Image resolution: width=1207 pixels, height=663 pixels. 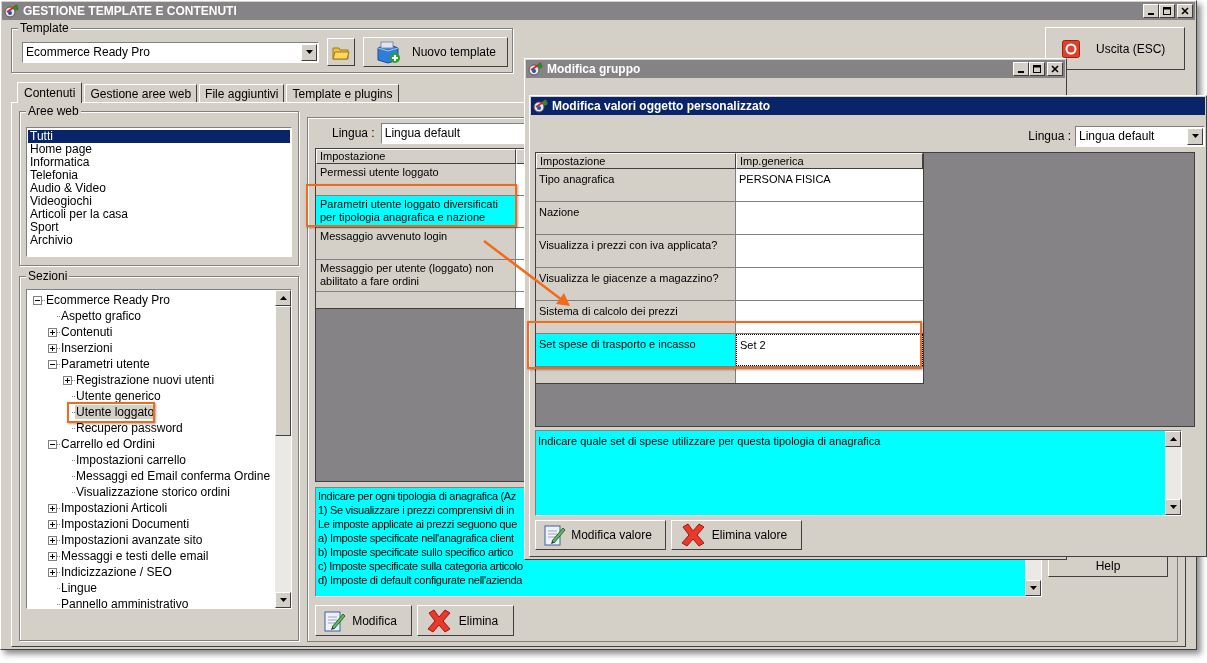 What do you see at coordinates (636, 284) in the screenshot?
I see `table-cell: Visualizza le giacenze a magazzino?` at bounding box center [636, 284].